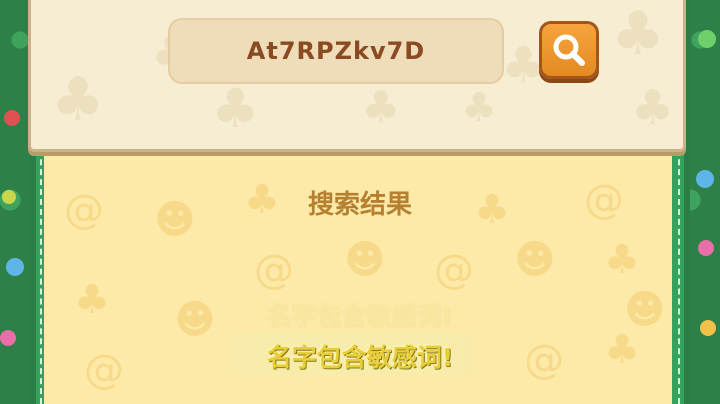  I want to click on club-pattern-icon: ♣, so click(622, 260).